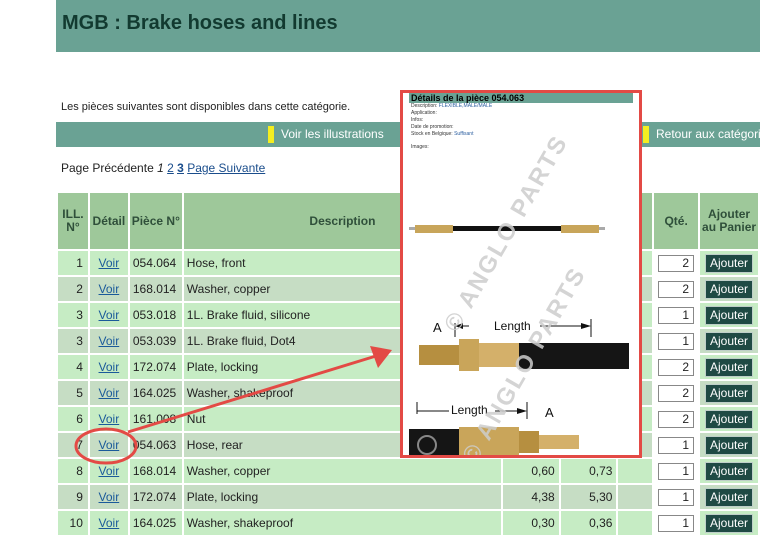 This screenshot has width=782, height=537. I want to click on price-2: 5,30, so click(588, 497).